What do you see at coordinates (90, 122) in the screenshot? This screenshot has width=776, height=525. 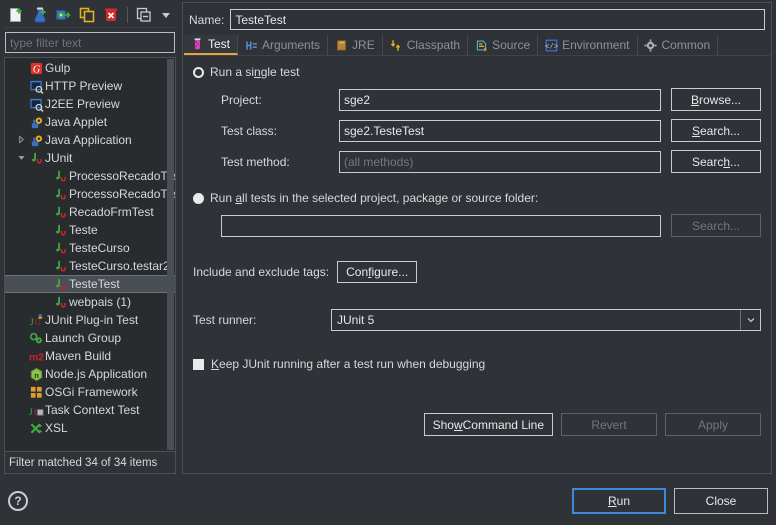 I see `tree-item: Java Applet` at bounding box center [90, 122].